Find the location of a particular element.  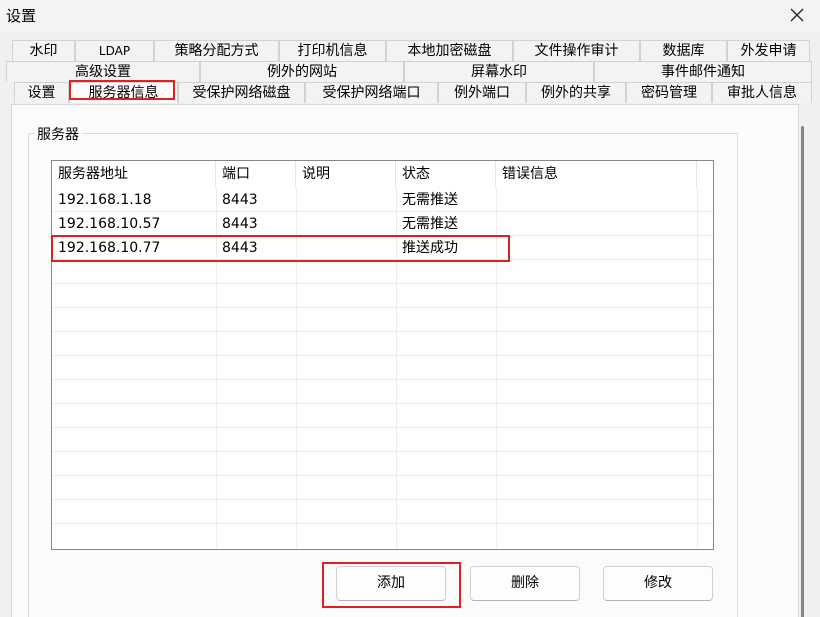

cell-server-address: 192.168.10.77 is located at coordinates (109, 248).